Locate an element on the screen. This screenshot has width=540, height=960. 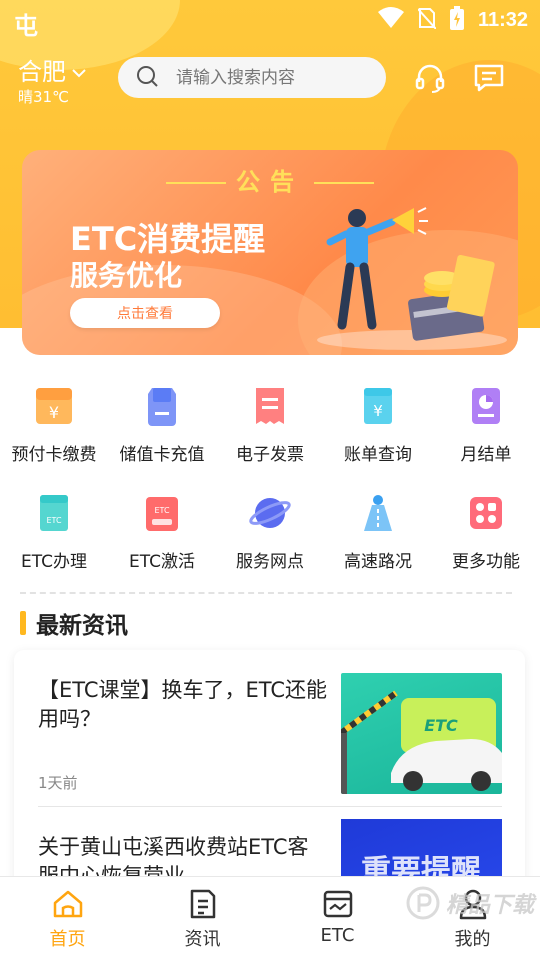
more-functions-icon is located at coordinates (486, 513).